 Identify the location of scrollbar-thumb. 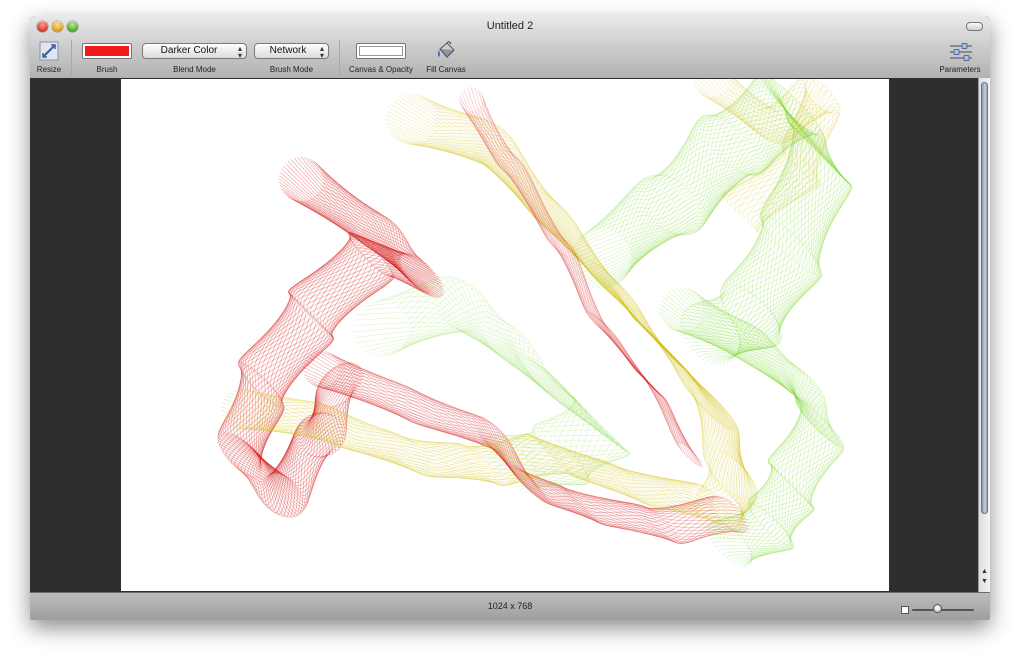
(984, 298).